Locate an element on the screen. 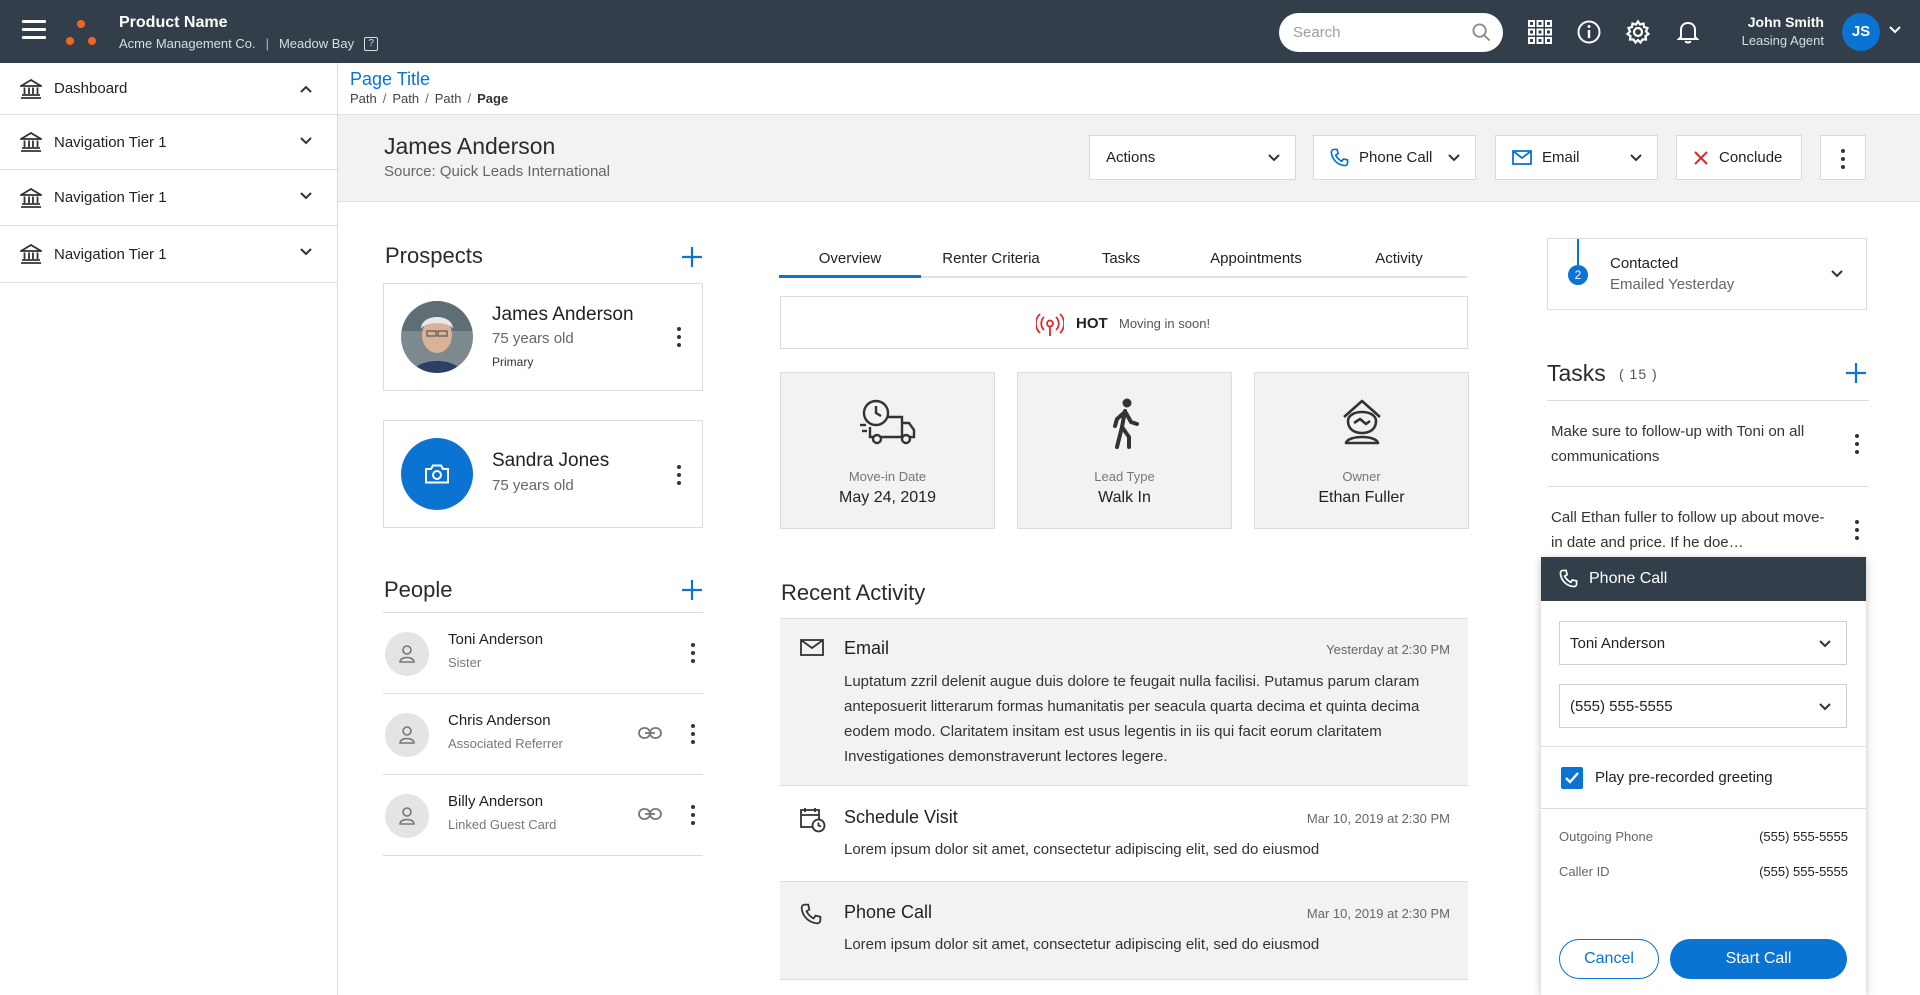 Image resolution: width=1920 pixels, height=995 pixels. signal-icon is located at coordinates (1050, 324).